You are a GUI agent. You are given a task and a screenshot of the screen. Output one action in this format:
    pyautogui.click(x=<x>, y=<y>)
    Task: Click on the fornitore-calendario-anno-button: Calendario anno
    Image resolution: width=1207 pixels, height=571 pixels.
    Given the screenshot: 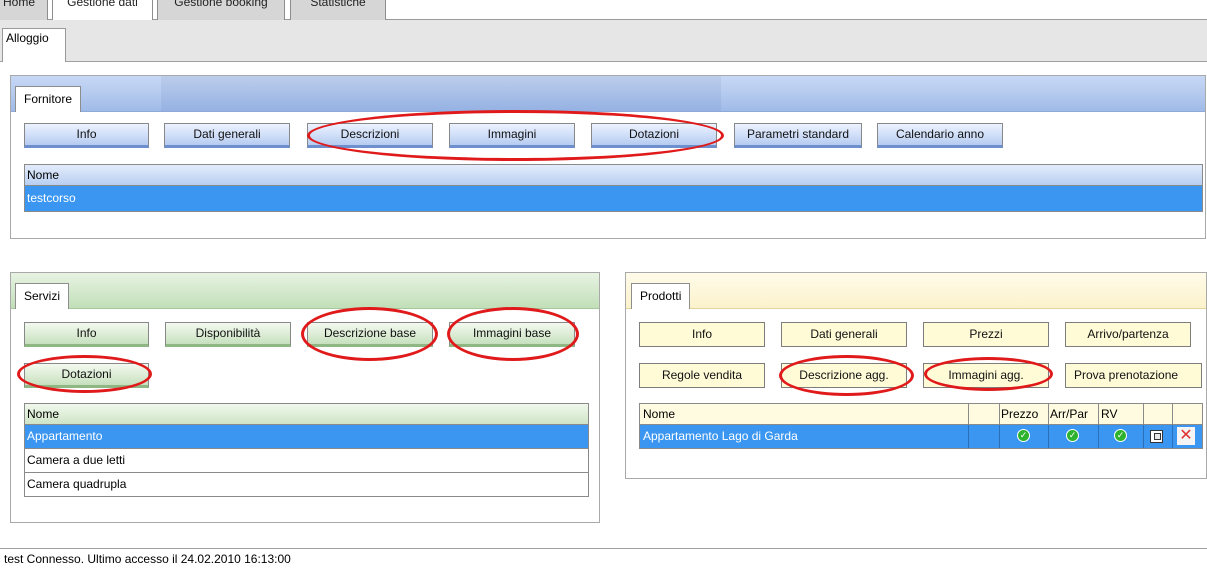 What is the action you would take?
    pyautogui.click(x=940, y=135)
    